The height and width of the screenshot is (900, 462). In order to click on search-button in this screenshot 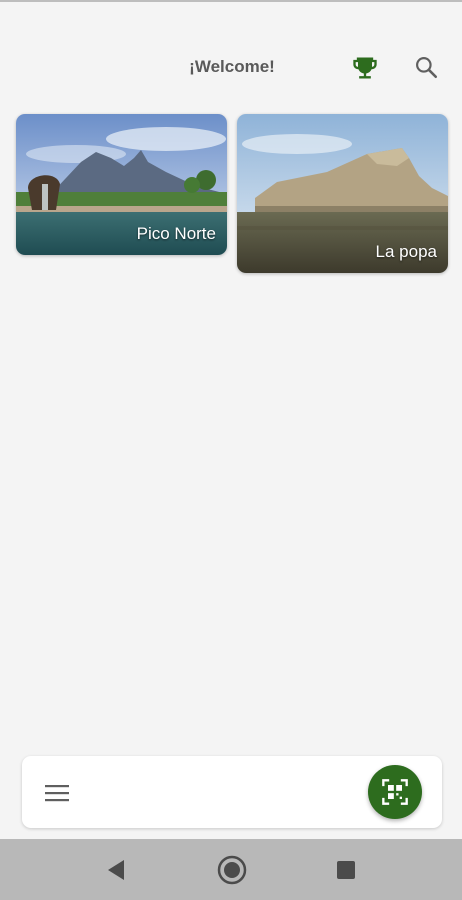, I will do `click(426, 67)`.